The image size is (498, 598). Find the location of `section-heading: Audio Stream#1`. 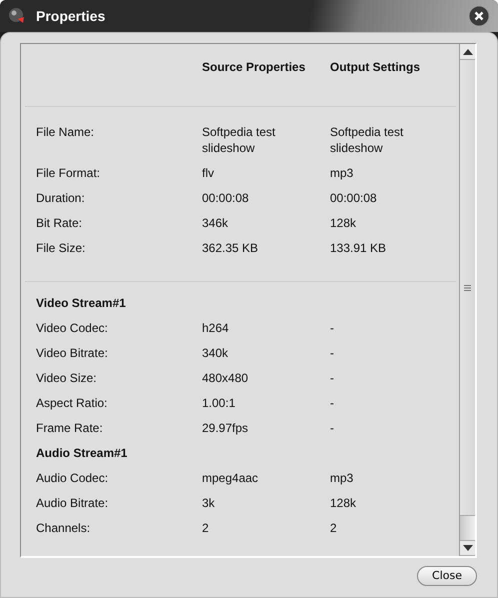

section-heading: Audio Stream#1 is located at coordinates (81, 453).